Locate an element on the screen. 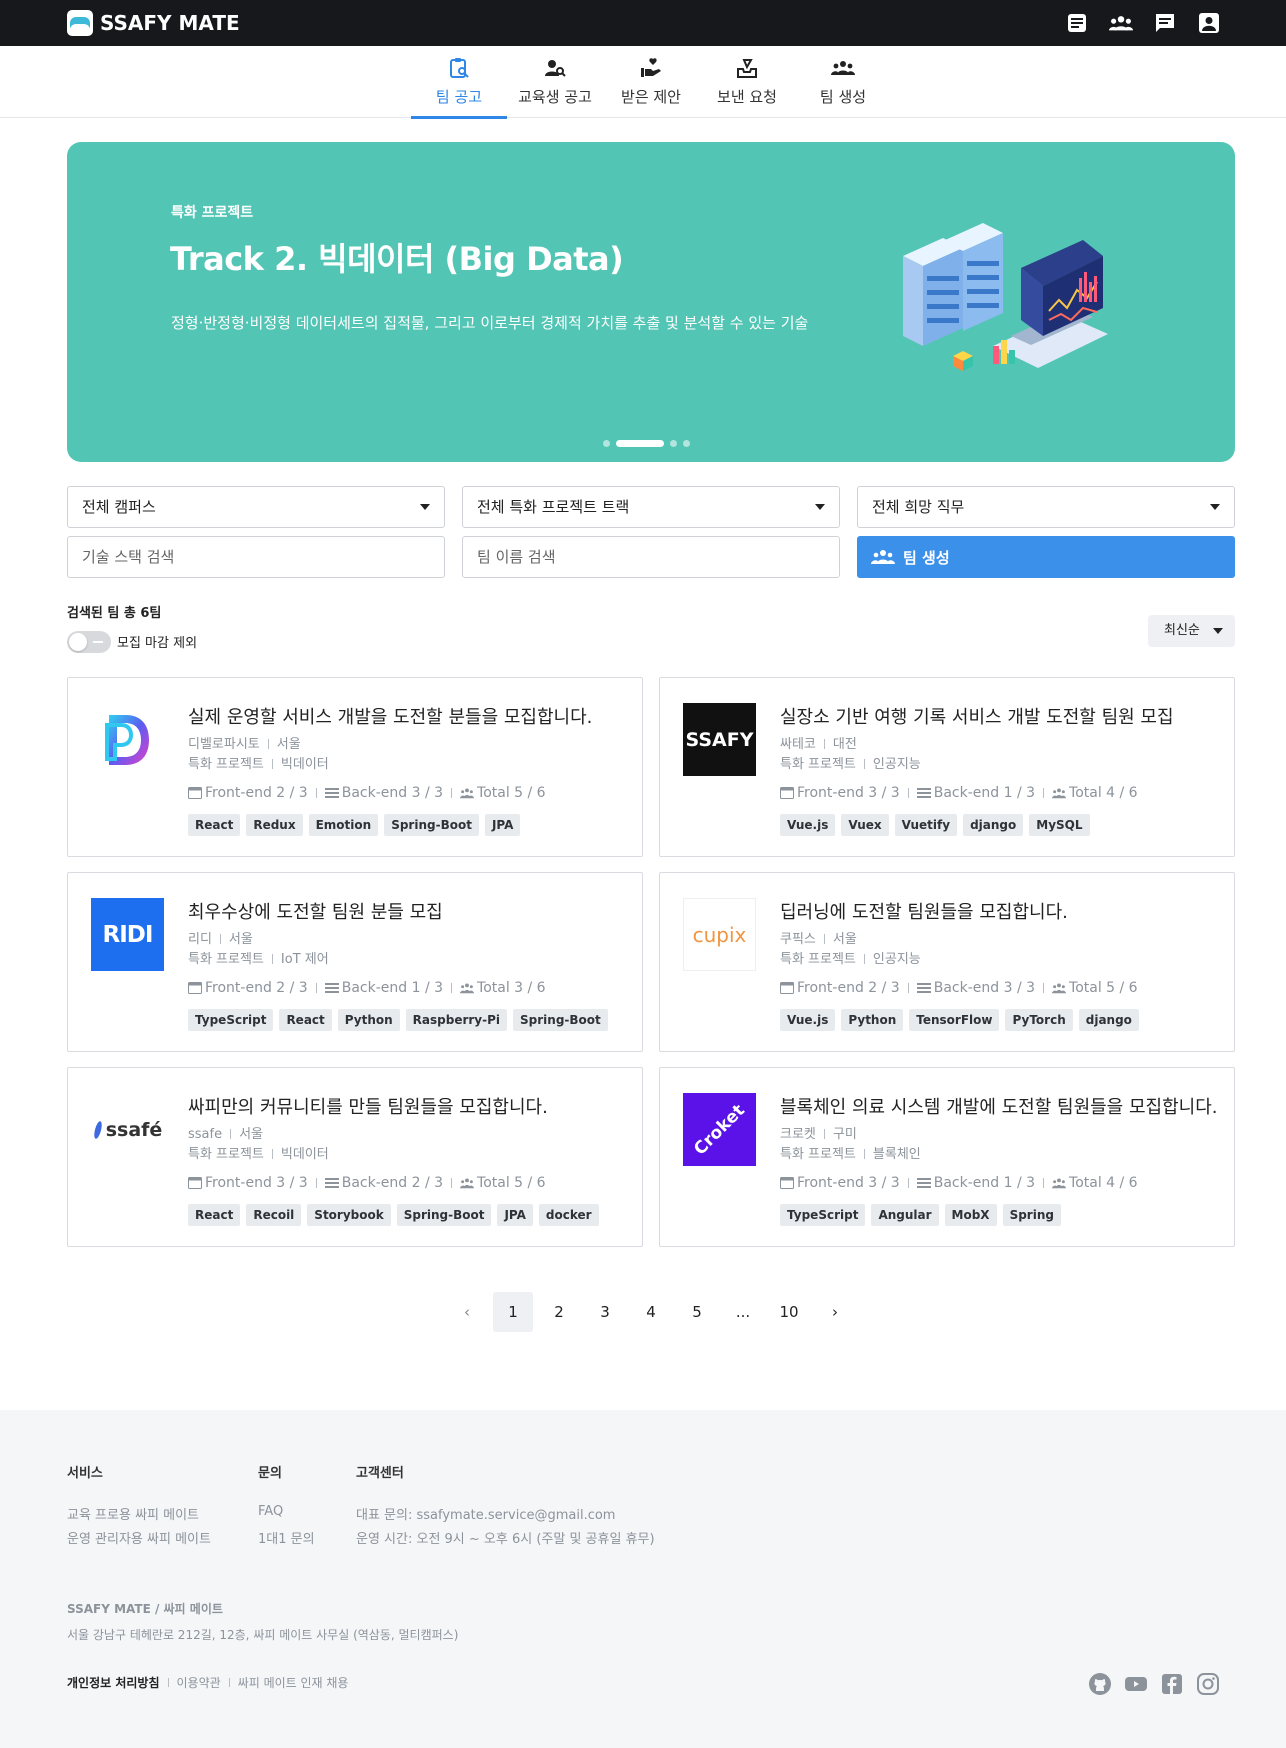 The width and height of the screenshot is (1286, 1748). team-company-line: 리디 서울 is located at coordinates (220, 937).